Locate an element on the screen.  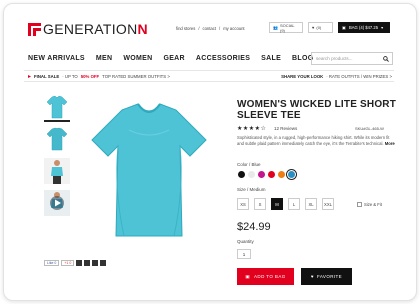
color-swatch-blue is located at coordinates (291, 174).